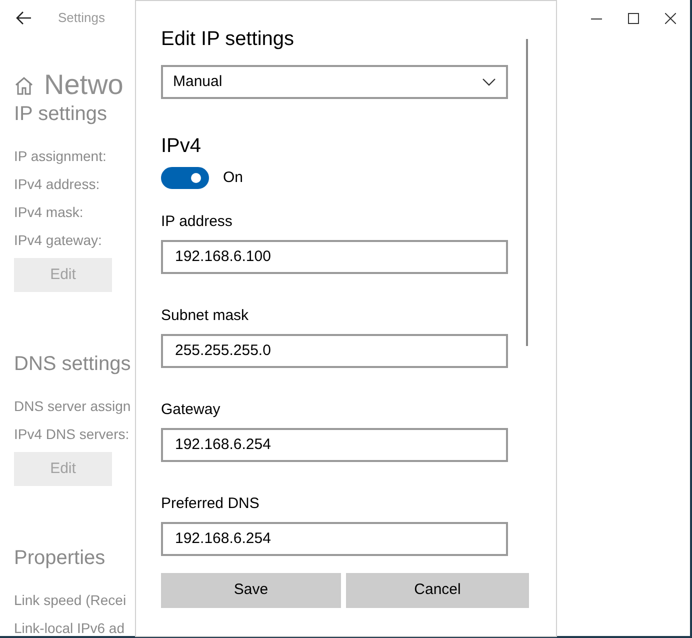 The image size is (692, 638). What do you see at coordinates (49, 212) in the screenshot?
I see `setting-label: IPv4 mask:` at bounding box center [49, 212].